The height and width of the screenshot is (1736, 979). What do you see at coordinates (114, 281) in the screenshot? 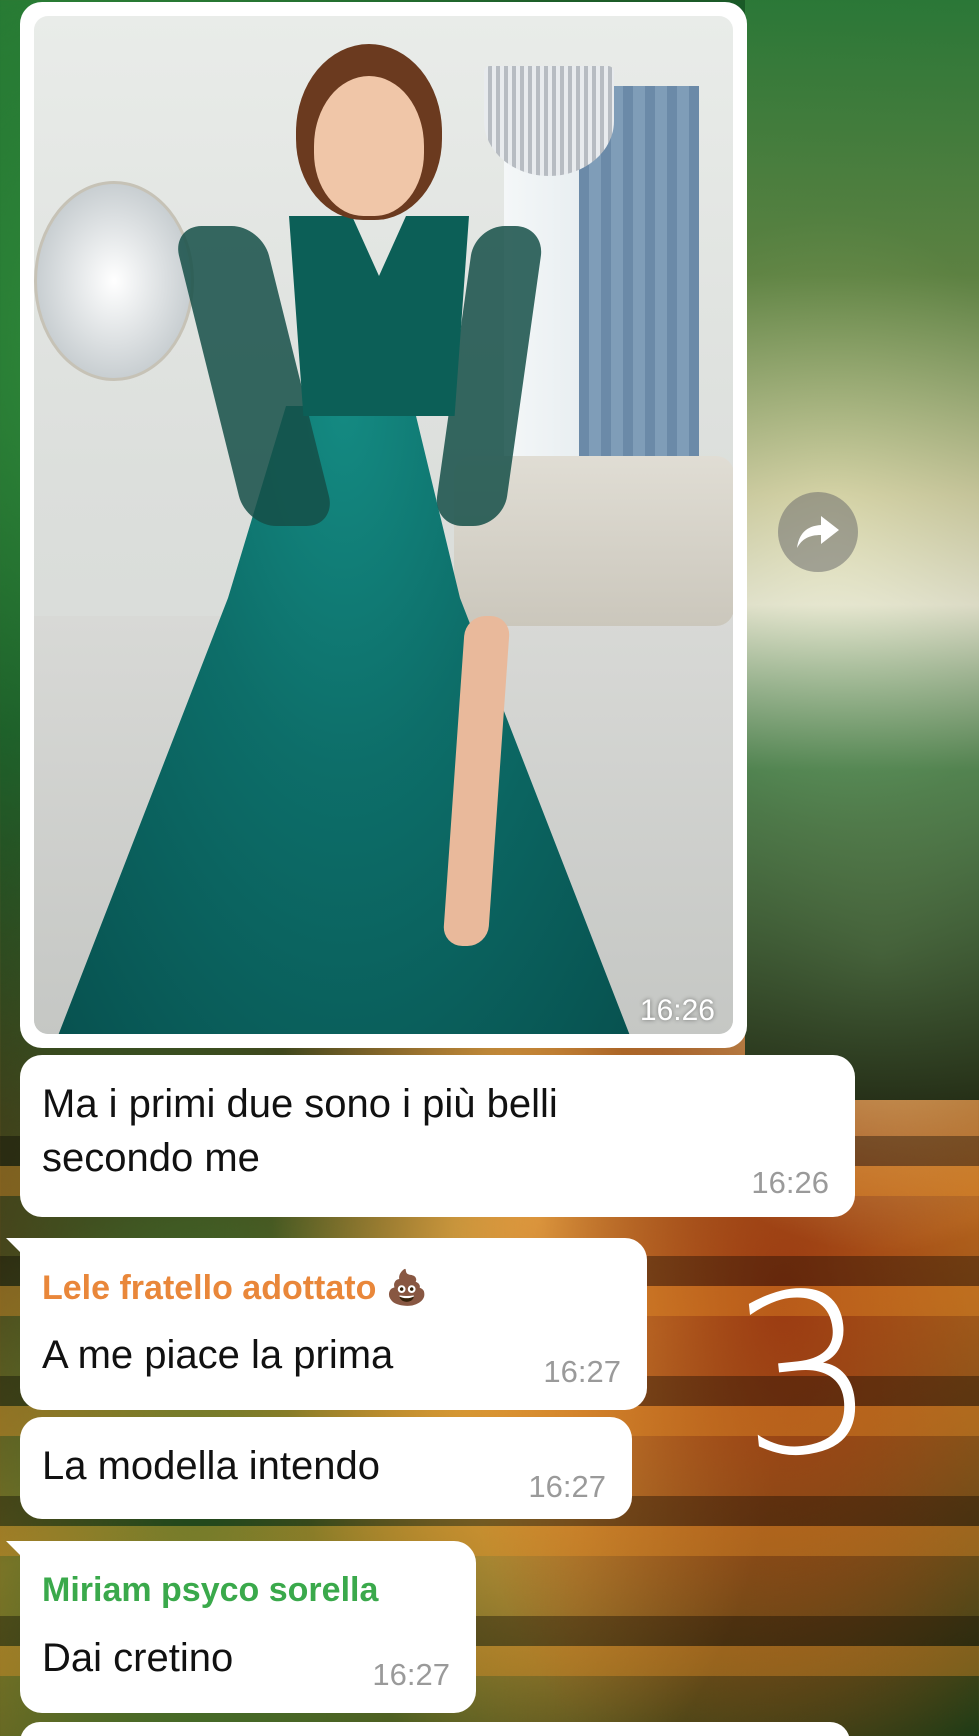
I see `photo-mirror` at bounding box center [114, 281].